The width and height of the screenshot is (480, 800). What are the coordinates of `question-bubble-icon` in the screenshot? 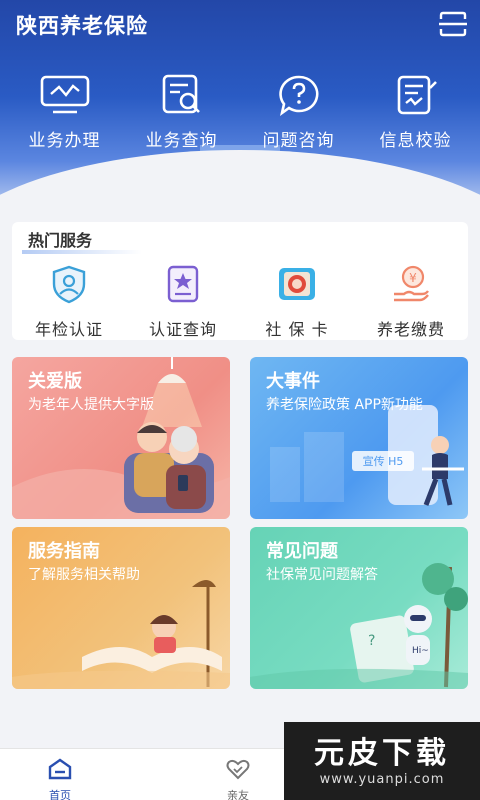 It's located at (298, 96).